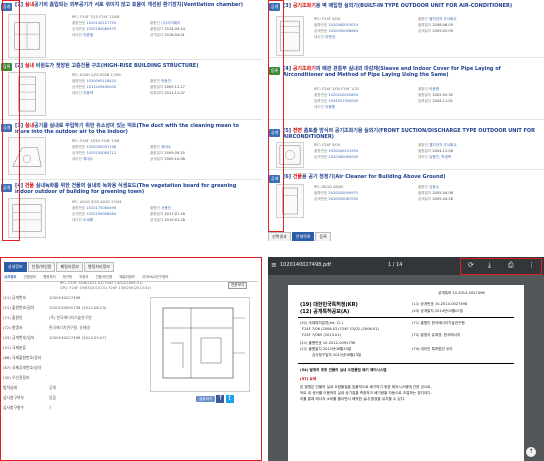 Image resolution: width=544 pixels, height=461 pixels. What do you see at coordinates (41, 267) in the screenshot?
I see `tab-citation: 인용/피인용` at bounding box center [41, 267].